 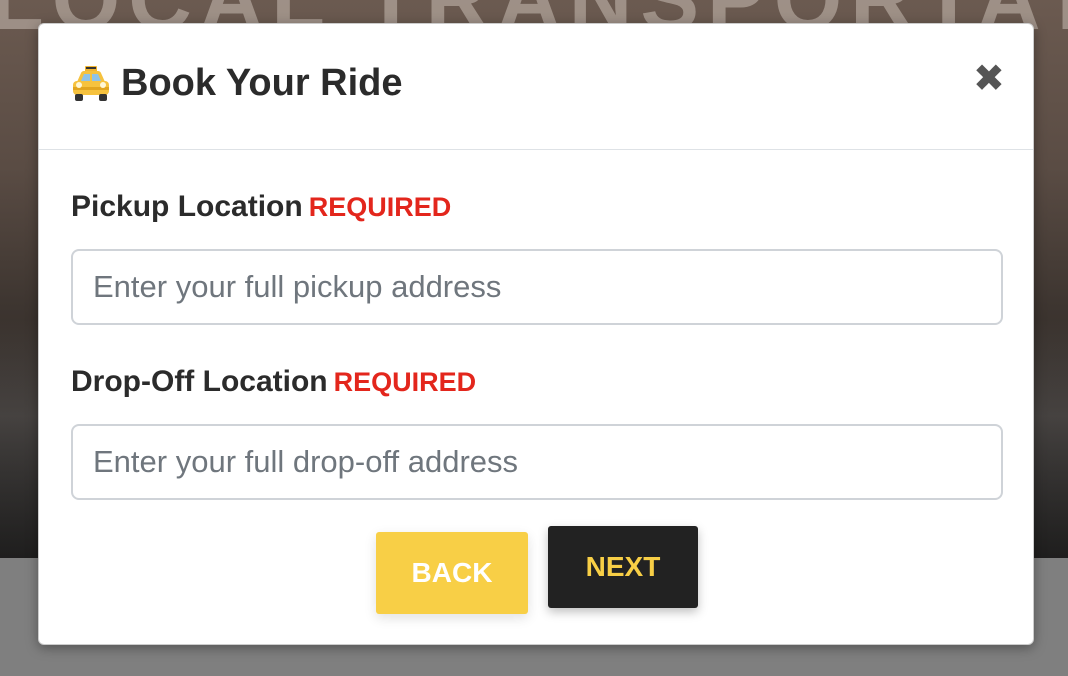 What do you see at coordinates (537, 462) in the screenshot?
I see `dropoff-address-input` at bounding box center [537, 462].